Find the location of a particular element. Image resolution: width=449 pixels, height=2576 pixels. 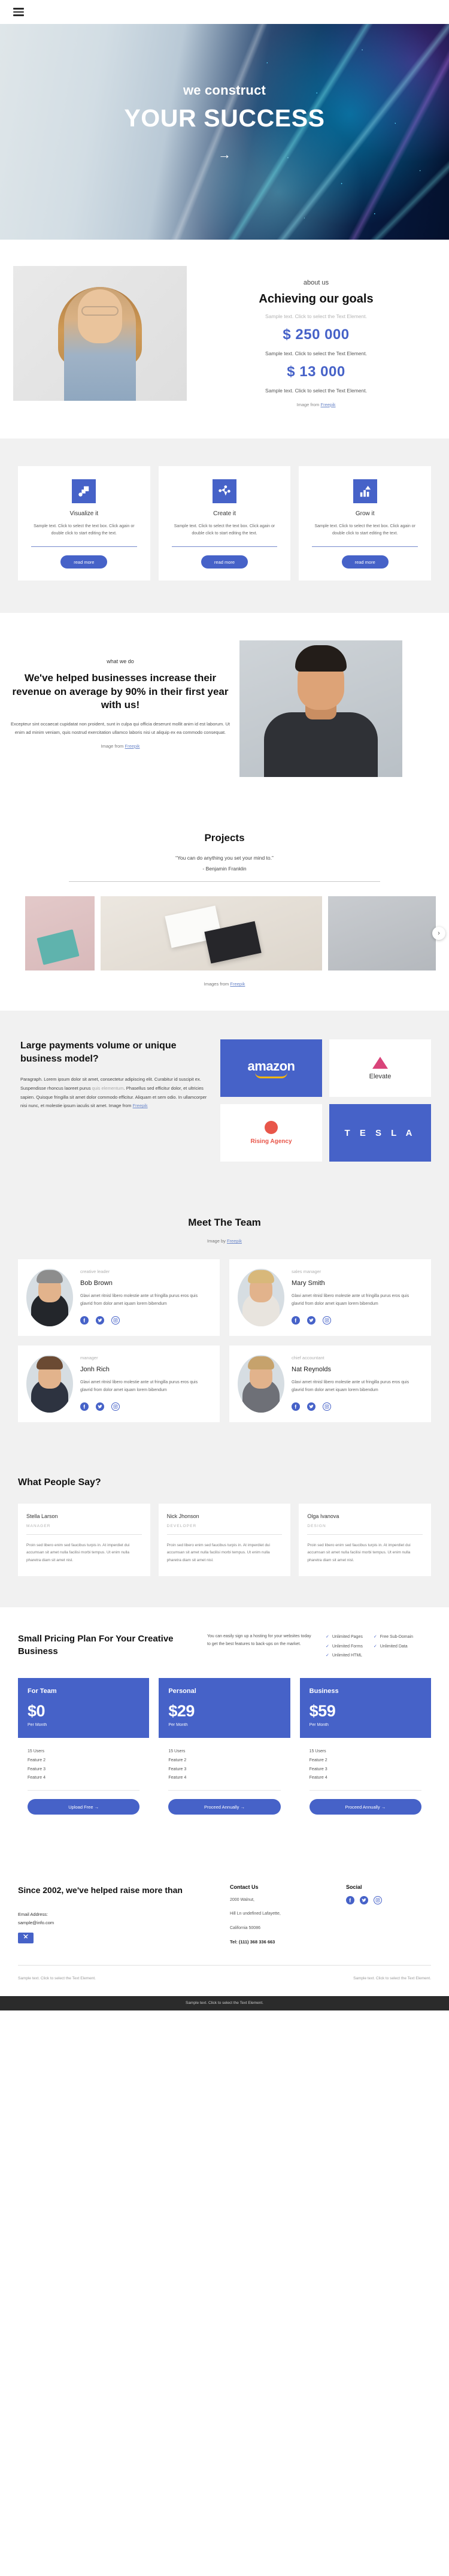

pricing-feature: ✓ Unlimited Forms is located at coordinates (344, 1646).